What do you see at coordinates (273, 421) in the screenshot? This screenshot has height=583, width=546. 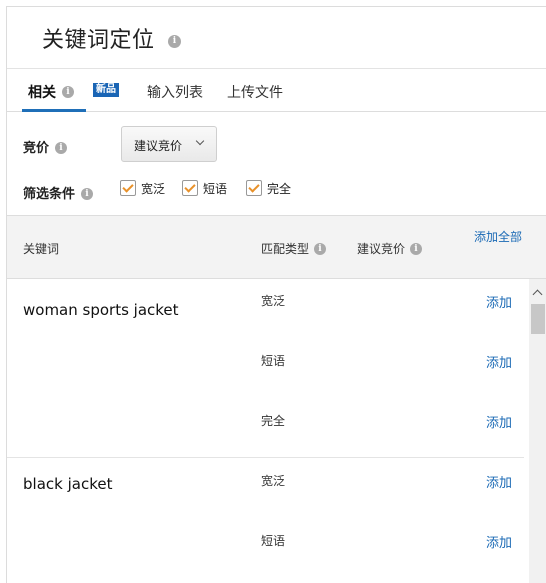 I see `match-type-cell: 完全` at bounding box center [273, 421].